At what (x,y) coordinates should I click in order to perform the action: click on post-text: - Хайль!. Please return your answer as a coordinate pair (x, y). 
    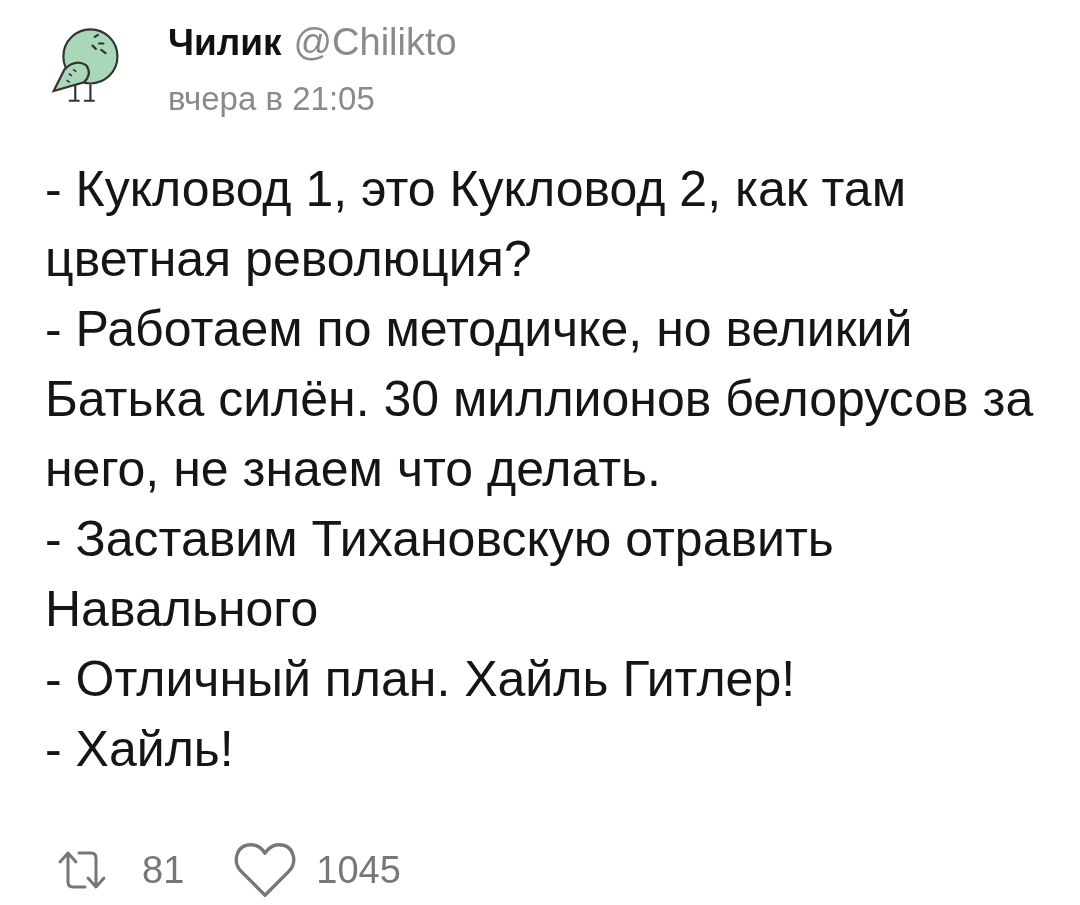
    Looking at the image, I should click on (140, 749).